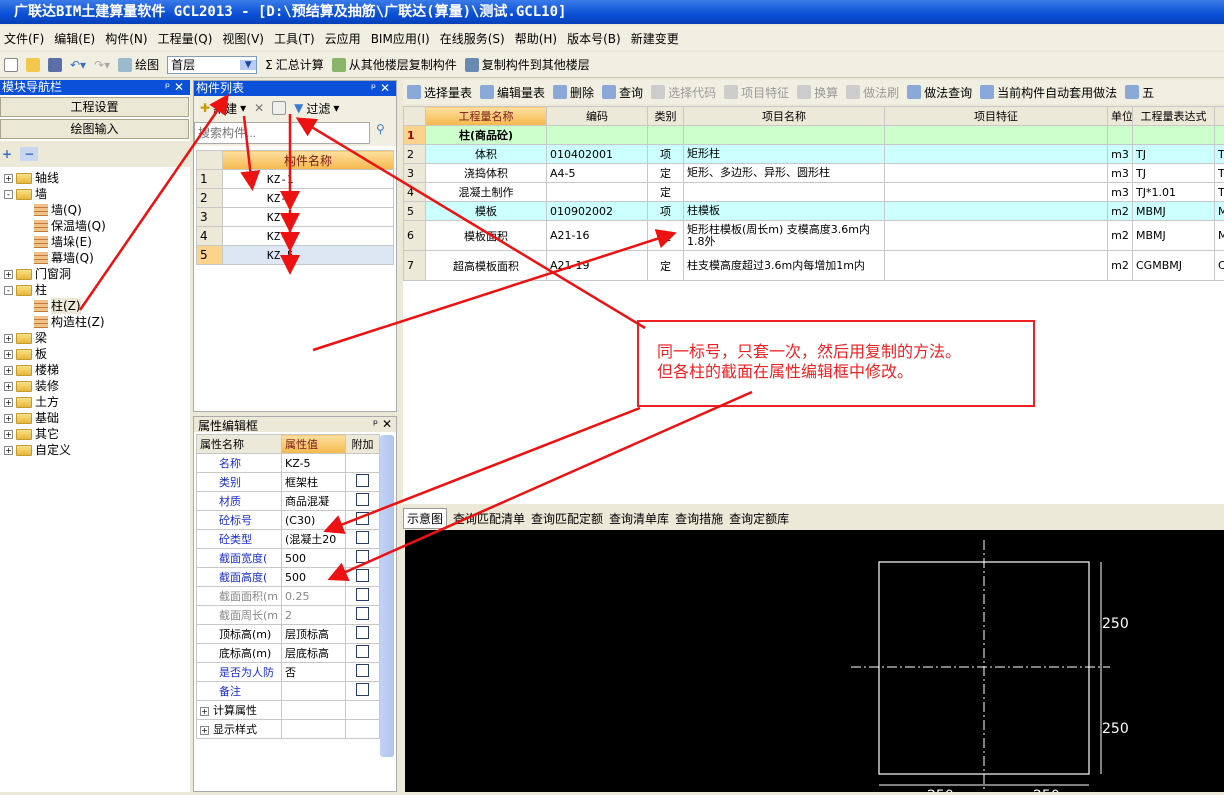 The width and height of the screenshot is (1224, 795). What do you see at coordinates (288, 558) in the screenshot?
I see `property-row: 截面宽度(500` at bounding box center [288, 558].